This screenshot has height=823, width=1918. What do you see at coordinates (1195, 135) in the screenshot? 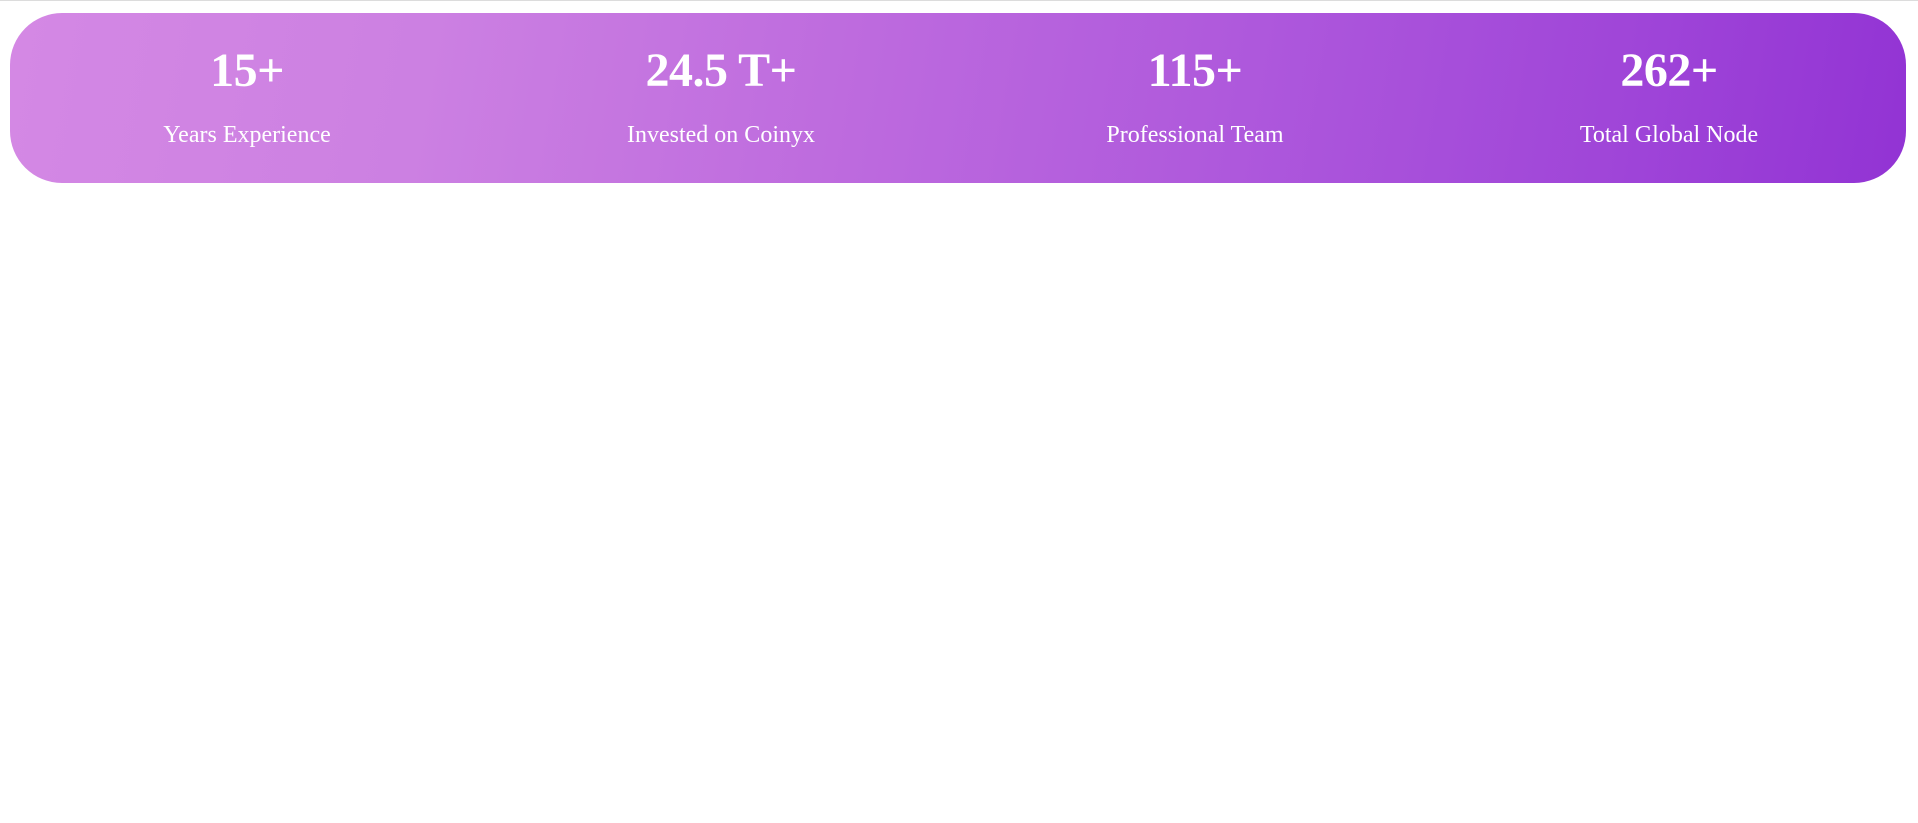
I see `stat-label: Professional Team` at bounding box center [1195, 135].